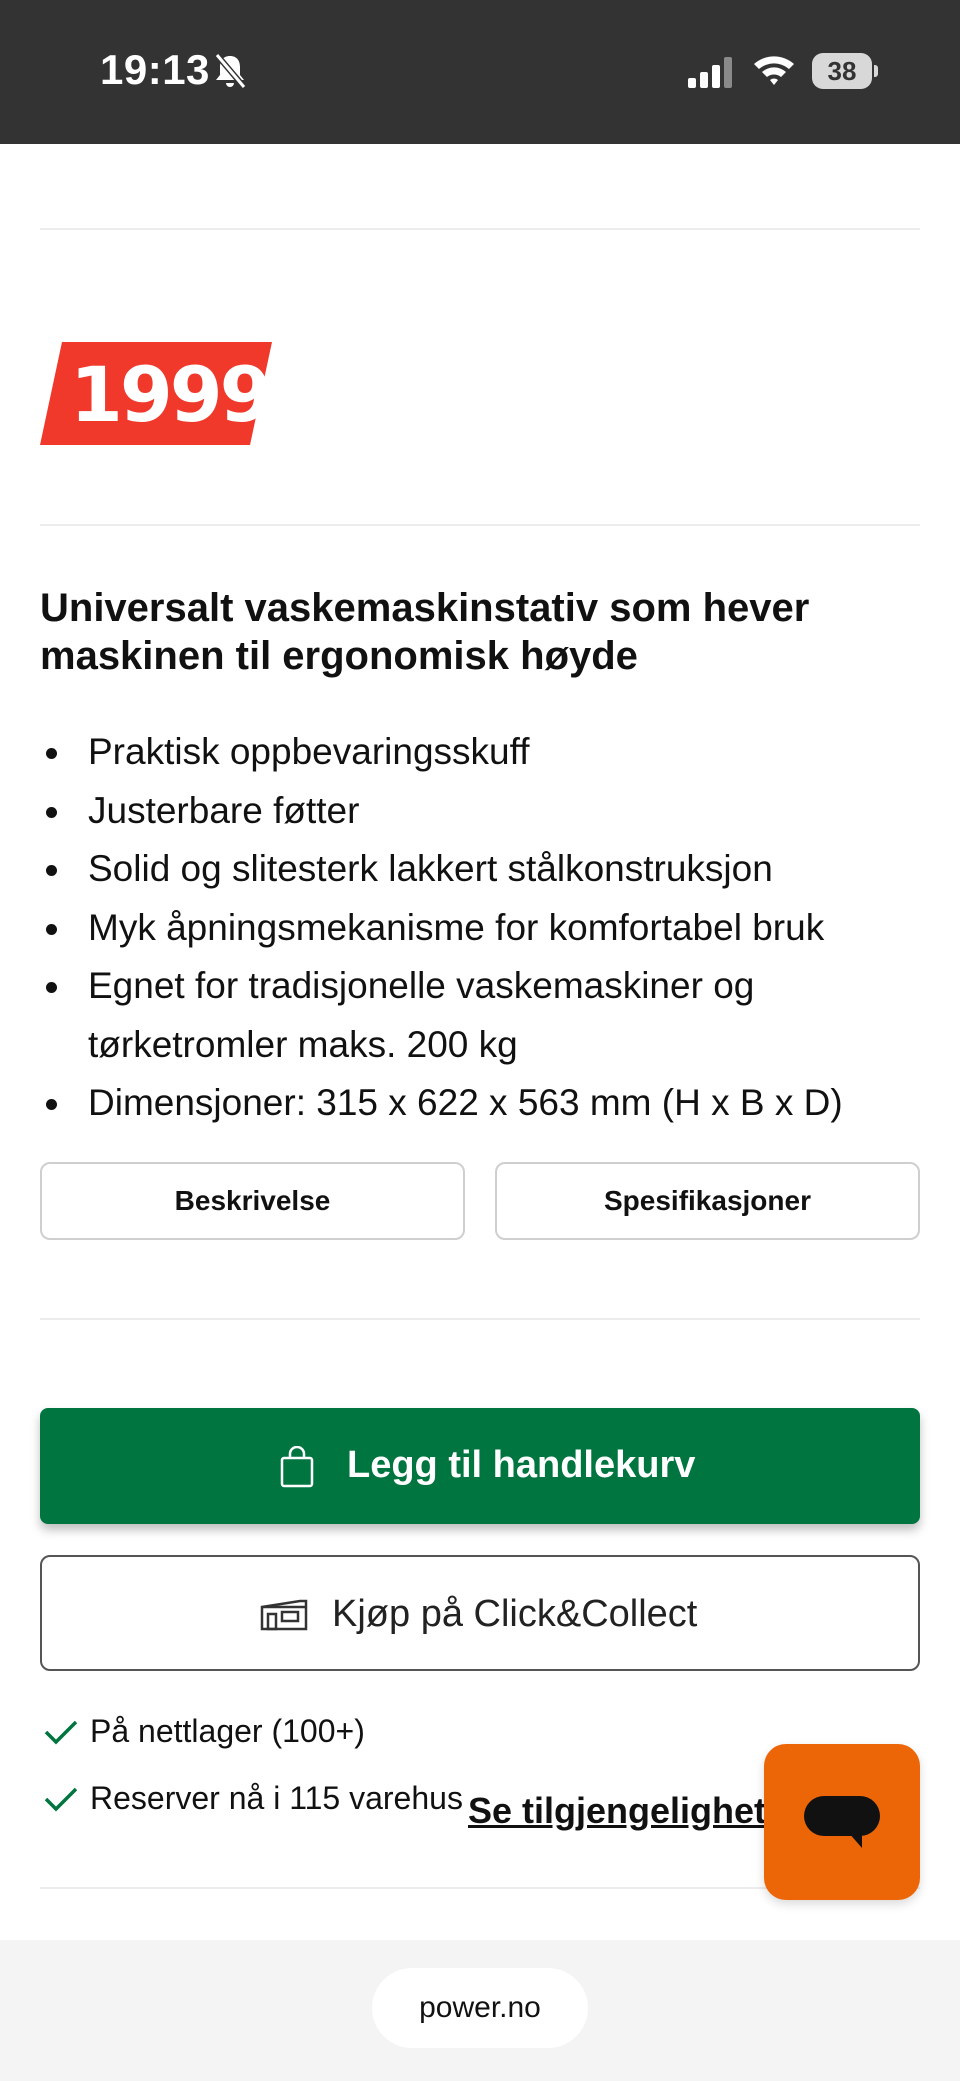 This screenshot has height=2081, width=960. What do you see at coordinates (480, 2008) in the screenshot?
I see `url-bar: power.no` at bounding box center [480, 2008].